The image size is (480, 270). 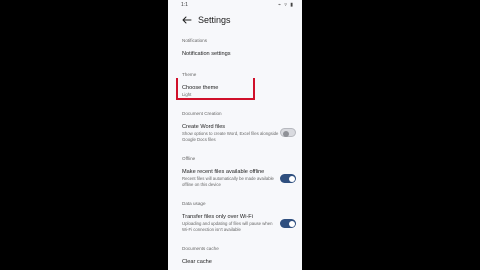 What do you see at coordinates (215, 89) in the screenshot?
I see `theme-highlight-box` at bounding box center [215, 89].